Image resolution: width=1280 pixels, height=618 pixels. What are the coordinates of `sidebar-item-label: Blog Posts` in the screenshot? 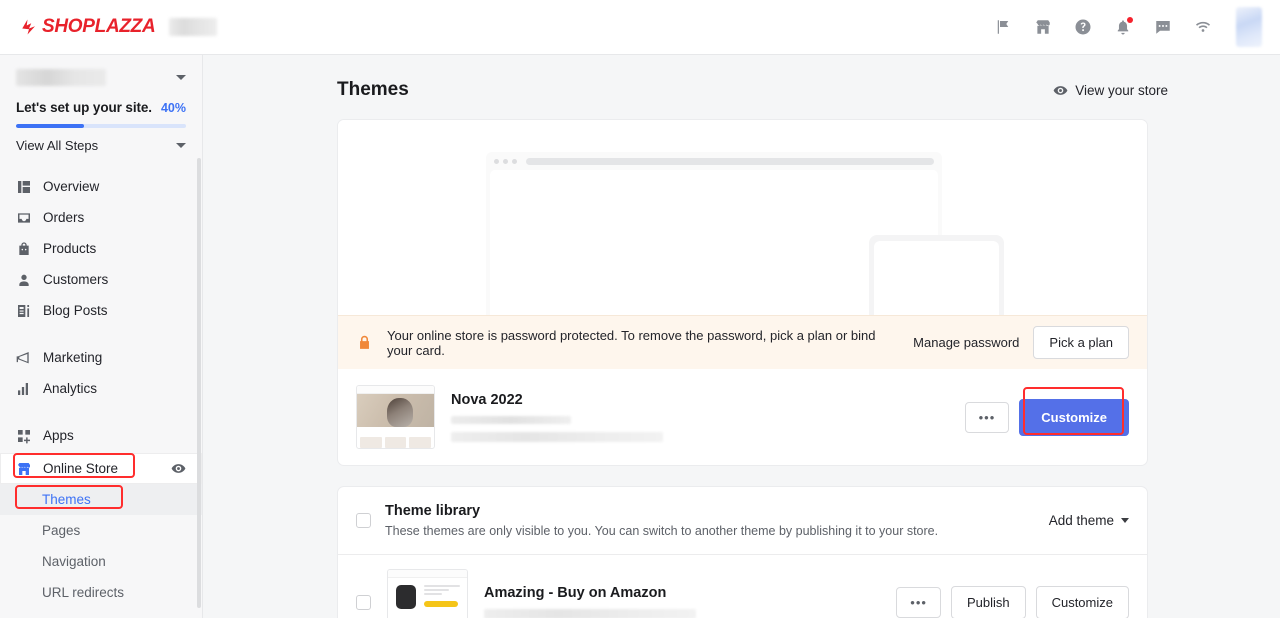 It's located at (75, 310).